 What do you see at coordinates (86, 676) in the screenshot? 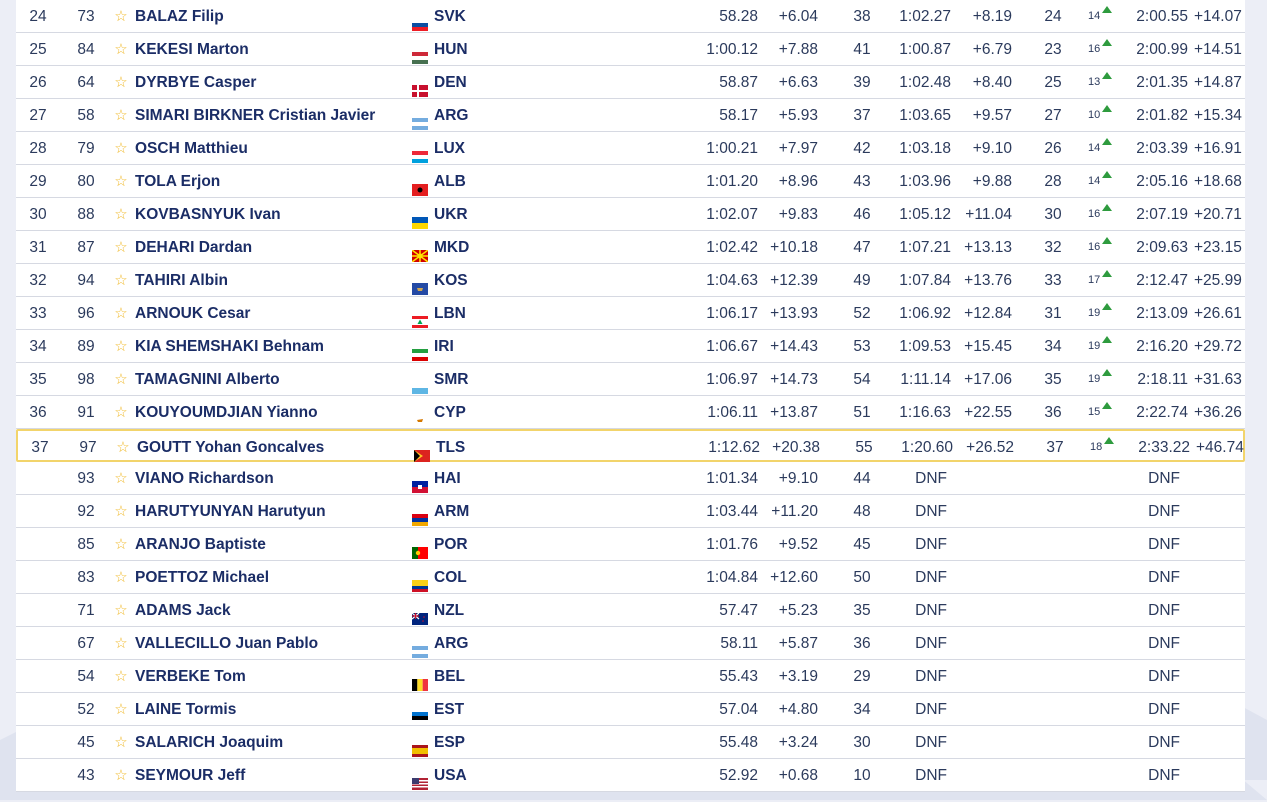
I see `bib-cell: 54` at bounding box center [86, 676].